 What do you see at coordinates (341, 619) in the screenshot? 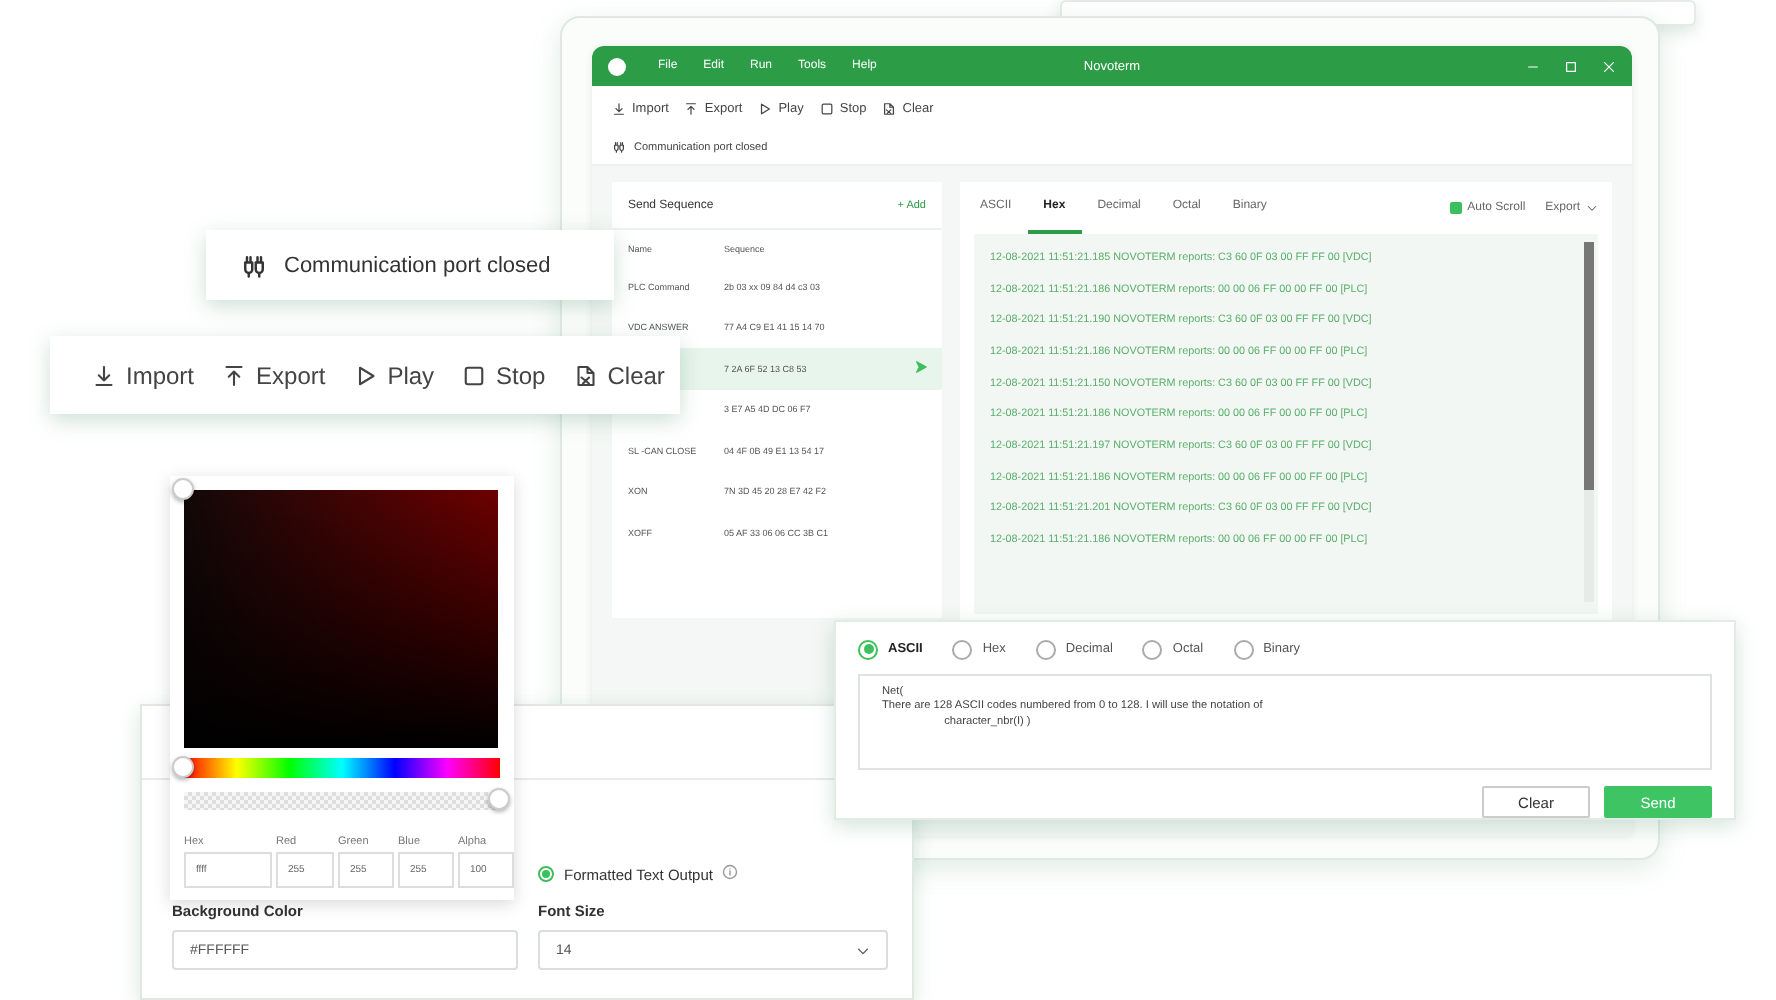
I see `color-gradient` at bounding box center [341, 619].